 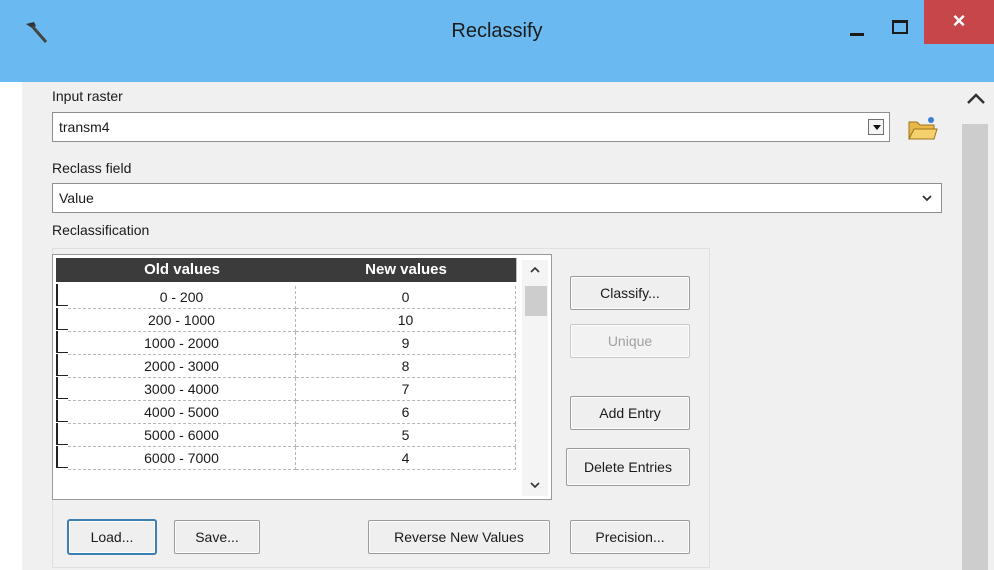 I want to click on table-cell-old: 5000 - 6000, so click(x=182, y=435).